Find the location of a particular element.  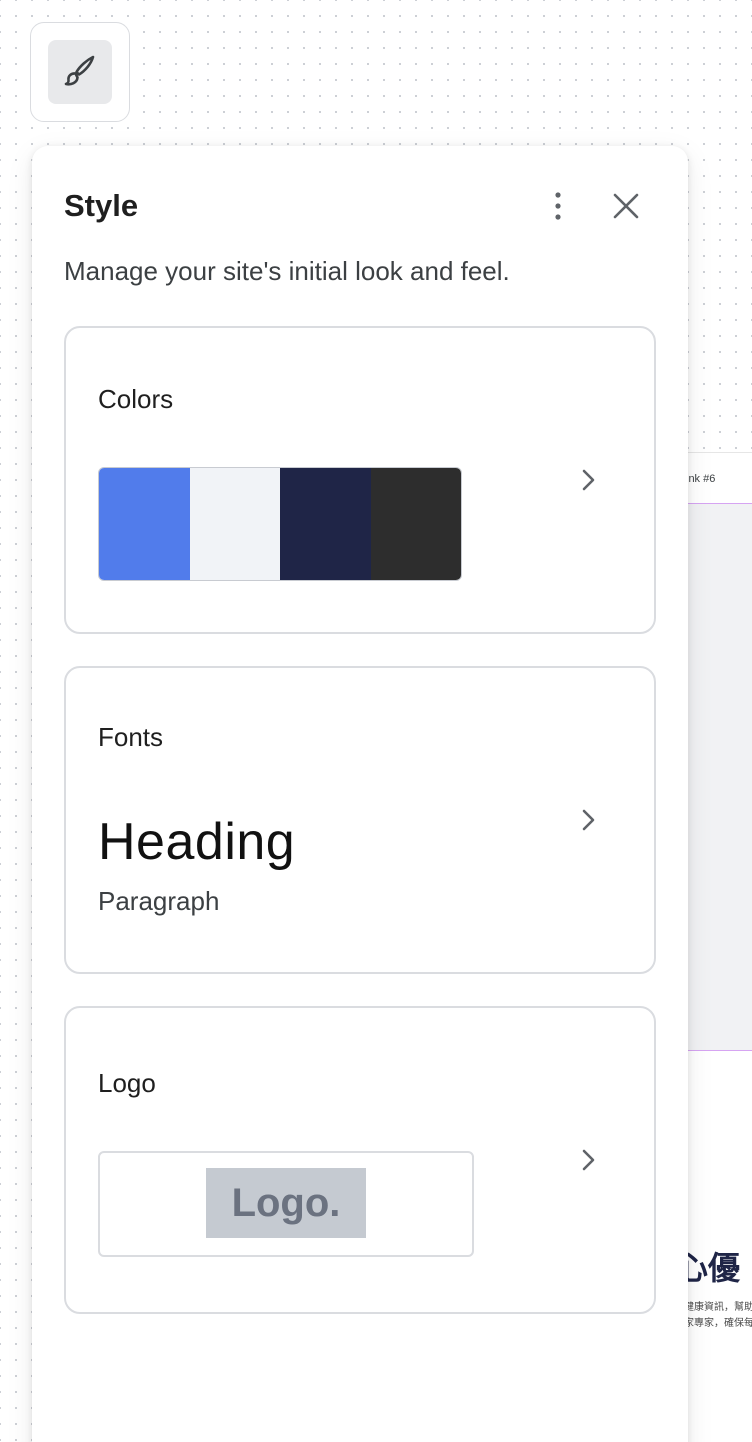

close-button is located at coordinates (626, 208).